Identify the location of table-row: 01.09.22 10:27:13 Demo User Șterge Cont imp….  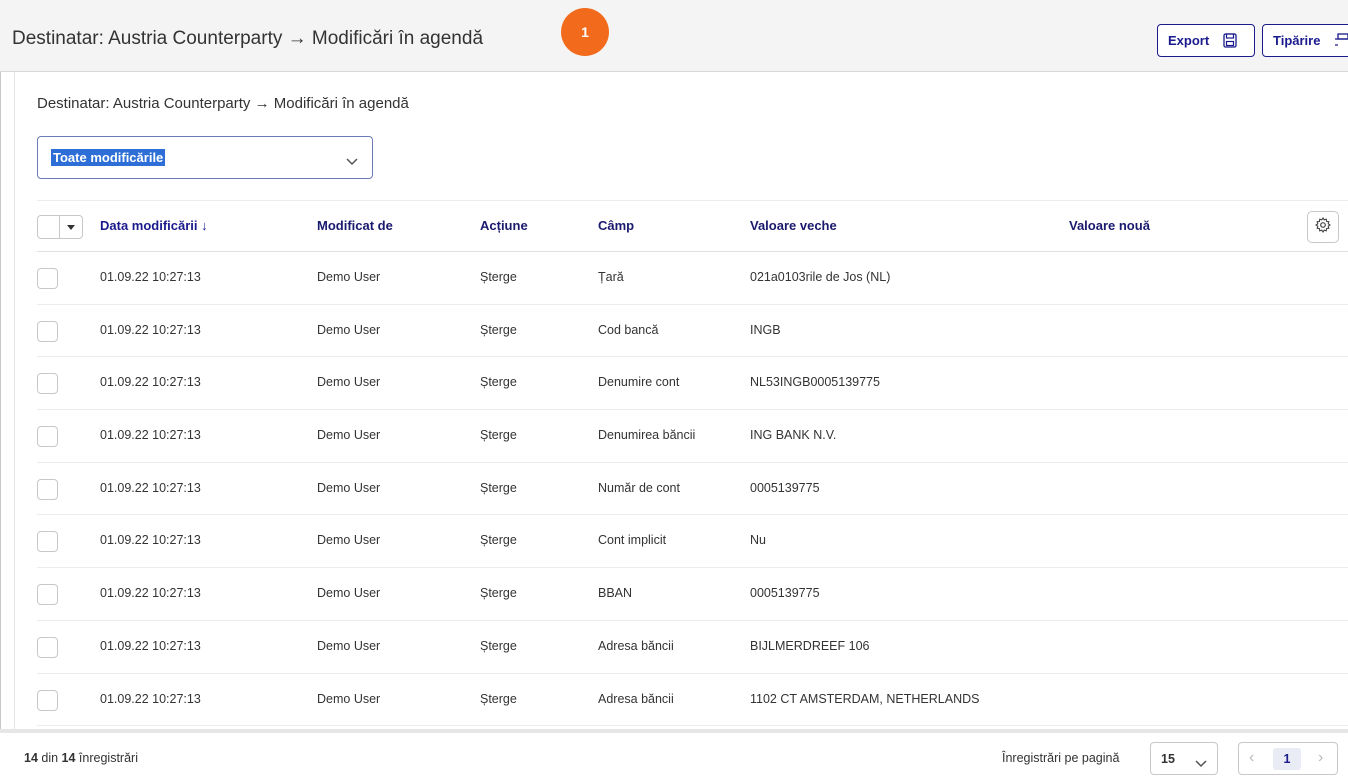
(692, 542).